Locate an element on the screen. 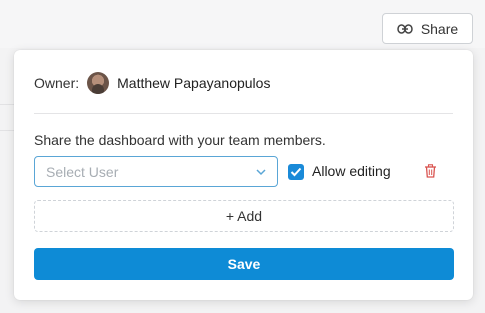 The height and width of the screenshot is (313, 485). share-button-label: Share is located at coordinates (439, 28).